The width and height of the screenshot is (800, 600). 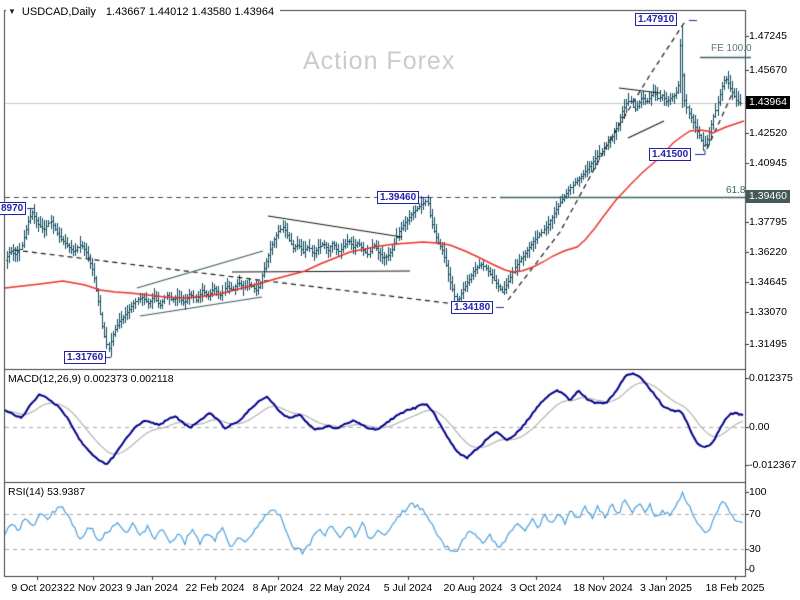 What do you see at coordinates (768, 344) in the screenshot?
I see `price-axis-label: 1.31495` at bounding box center [768, 344].